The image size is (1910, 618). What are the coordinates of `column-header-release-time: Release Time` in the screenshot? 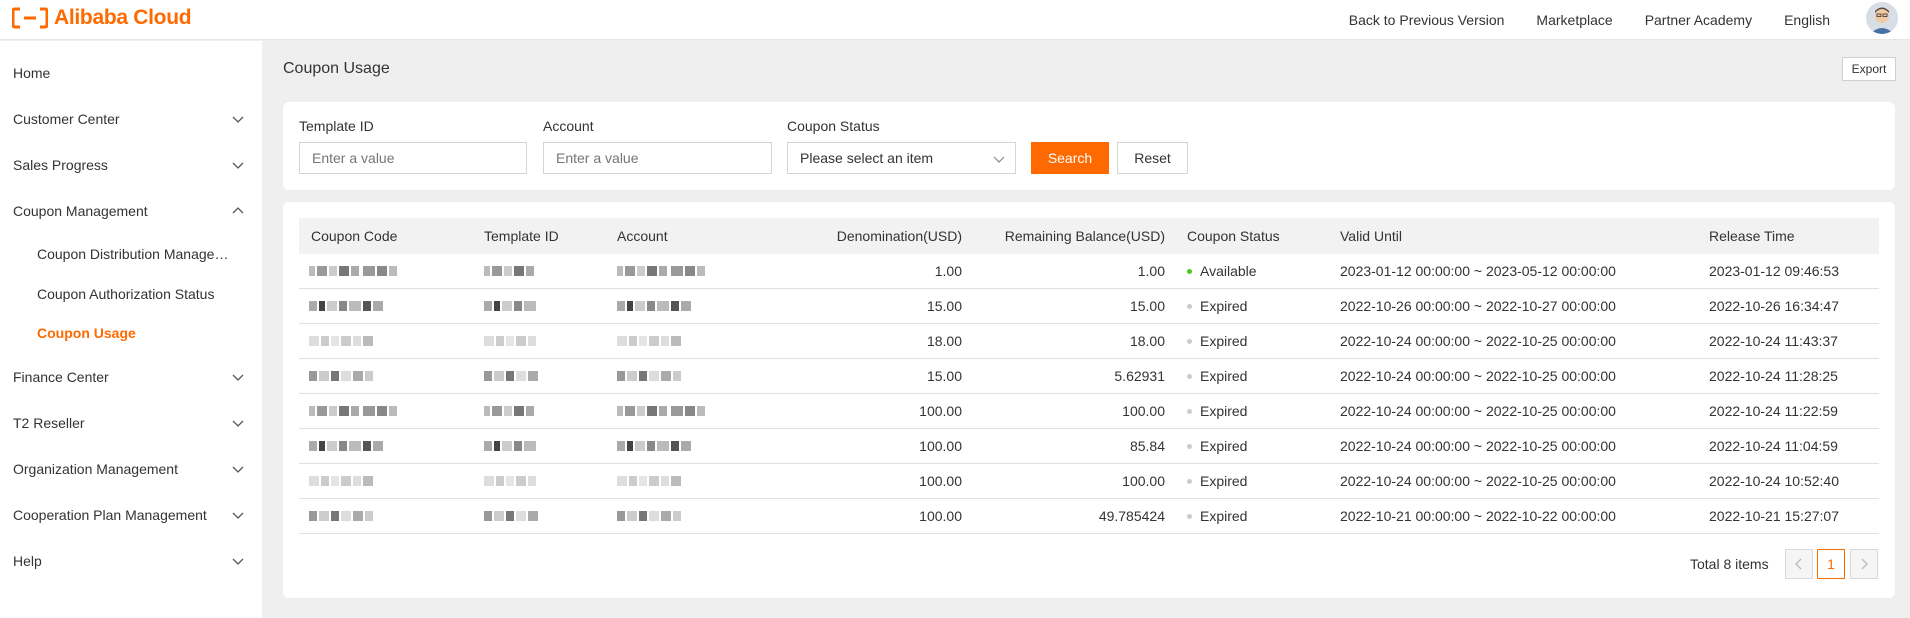 It's located at (1752, 236).